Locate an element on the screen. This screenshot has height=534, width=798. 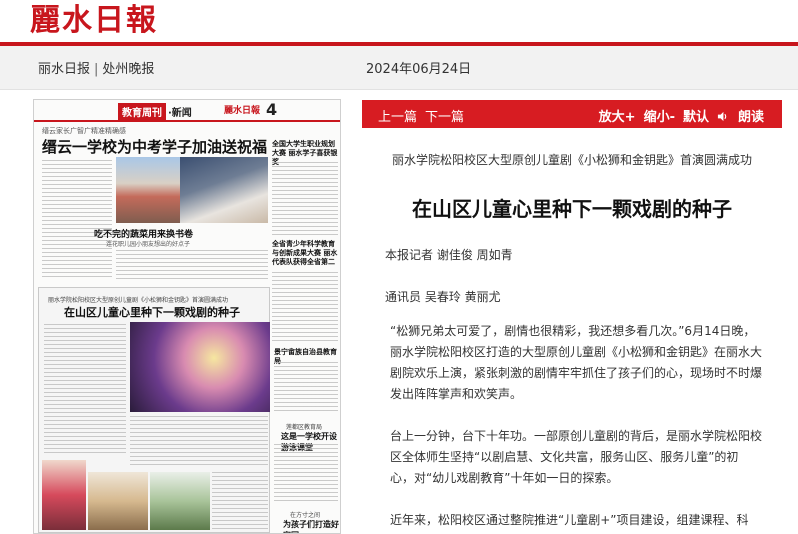
thumb-kicker: 缙云家长广智广精准精确感 is located at coordinates (84, 131).